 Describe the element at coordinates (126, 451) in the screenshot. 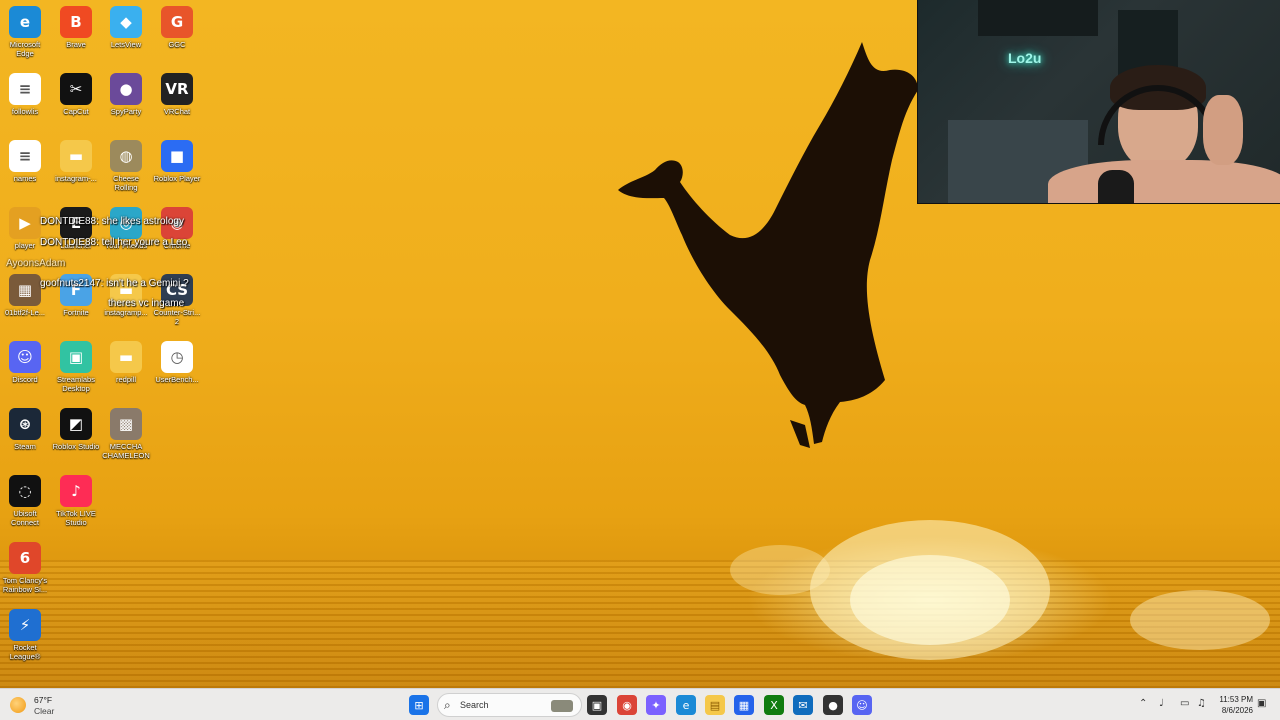

I see `desktop-icon-label: MECCHA CHAMELEON` at that location.